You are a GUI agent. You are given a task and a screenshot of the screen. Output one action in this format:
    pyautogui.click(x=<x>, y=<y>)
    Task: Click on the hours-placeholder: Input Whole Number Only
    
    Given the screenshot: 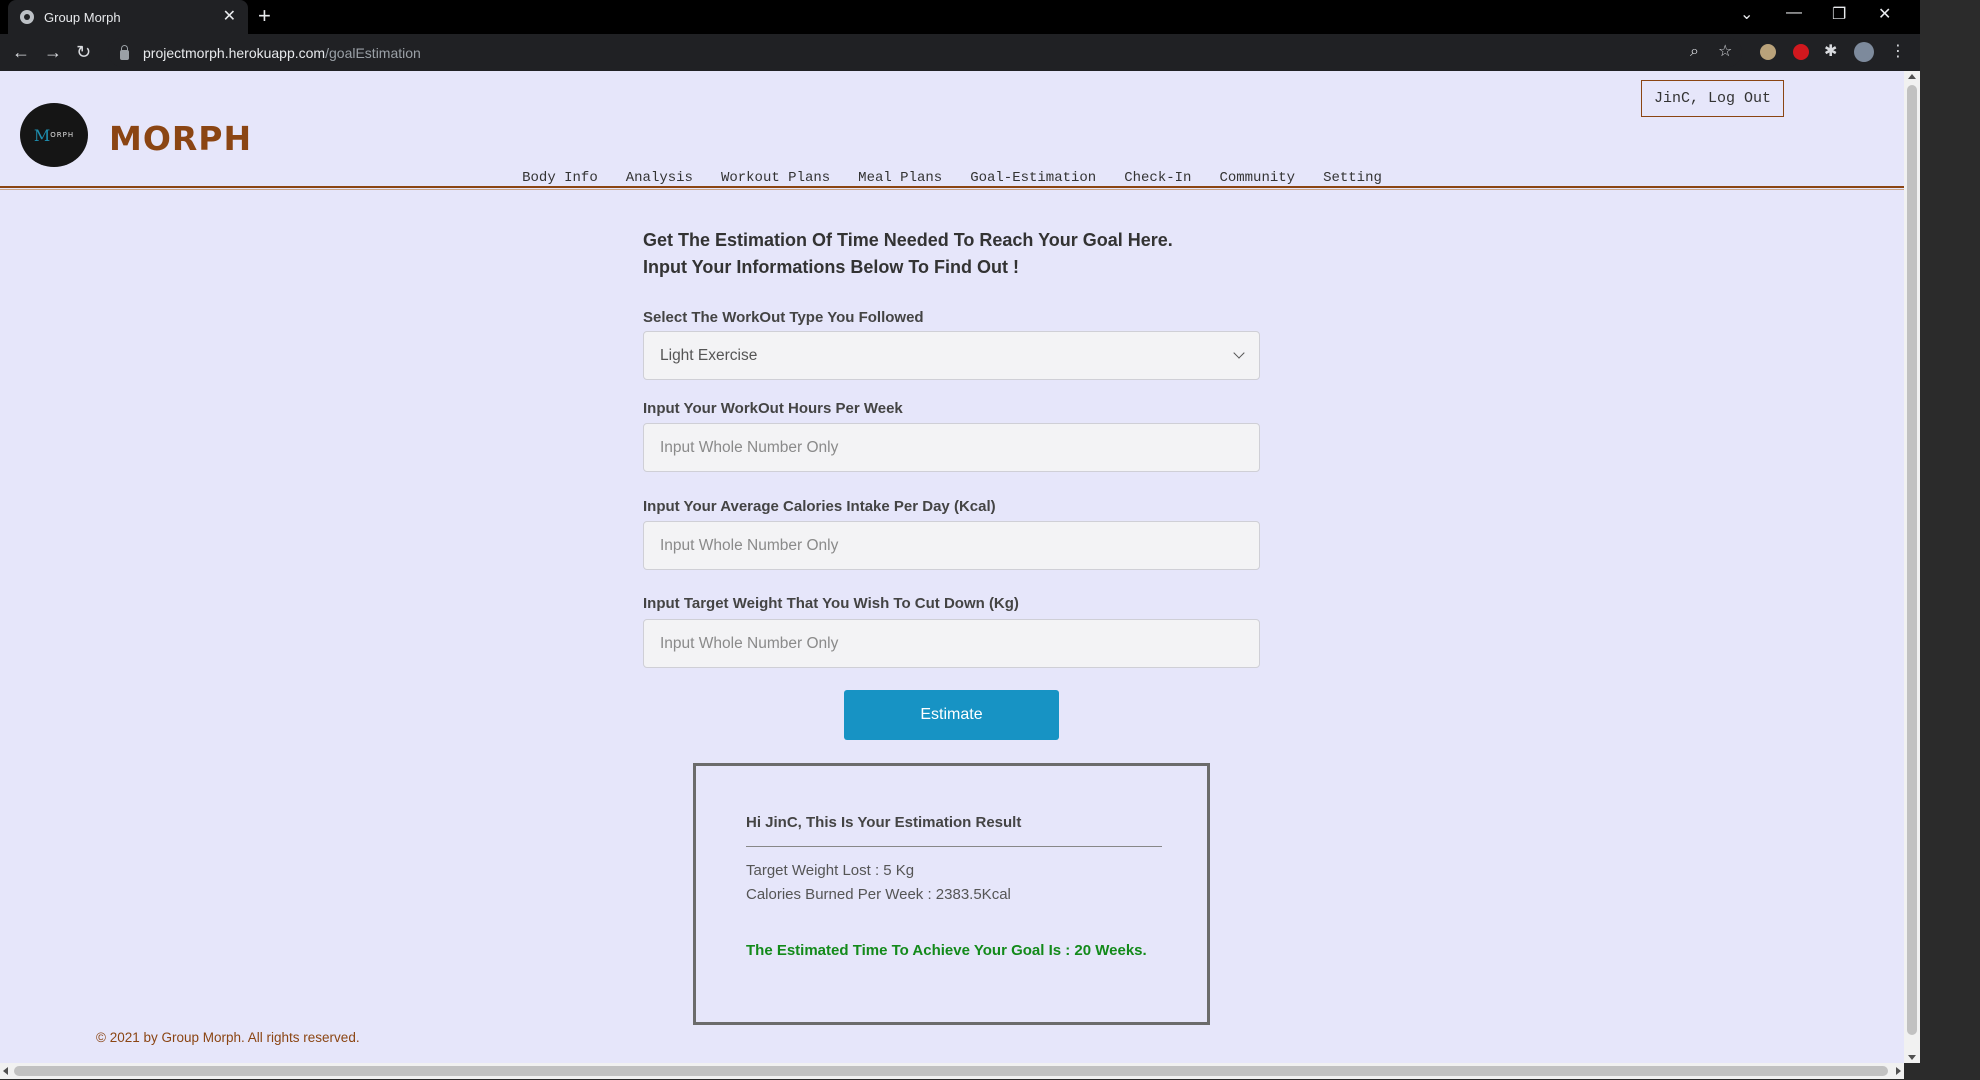 What is the action you would take?
    pyautogui.click(x=749, y=447)
    